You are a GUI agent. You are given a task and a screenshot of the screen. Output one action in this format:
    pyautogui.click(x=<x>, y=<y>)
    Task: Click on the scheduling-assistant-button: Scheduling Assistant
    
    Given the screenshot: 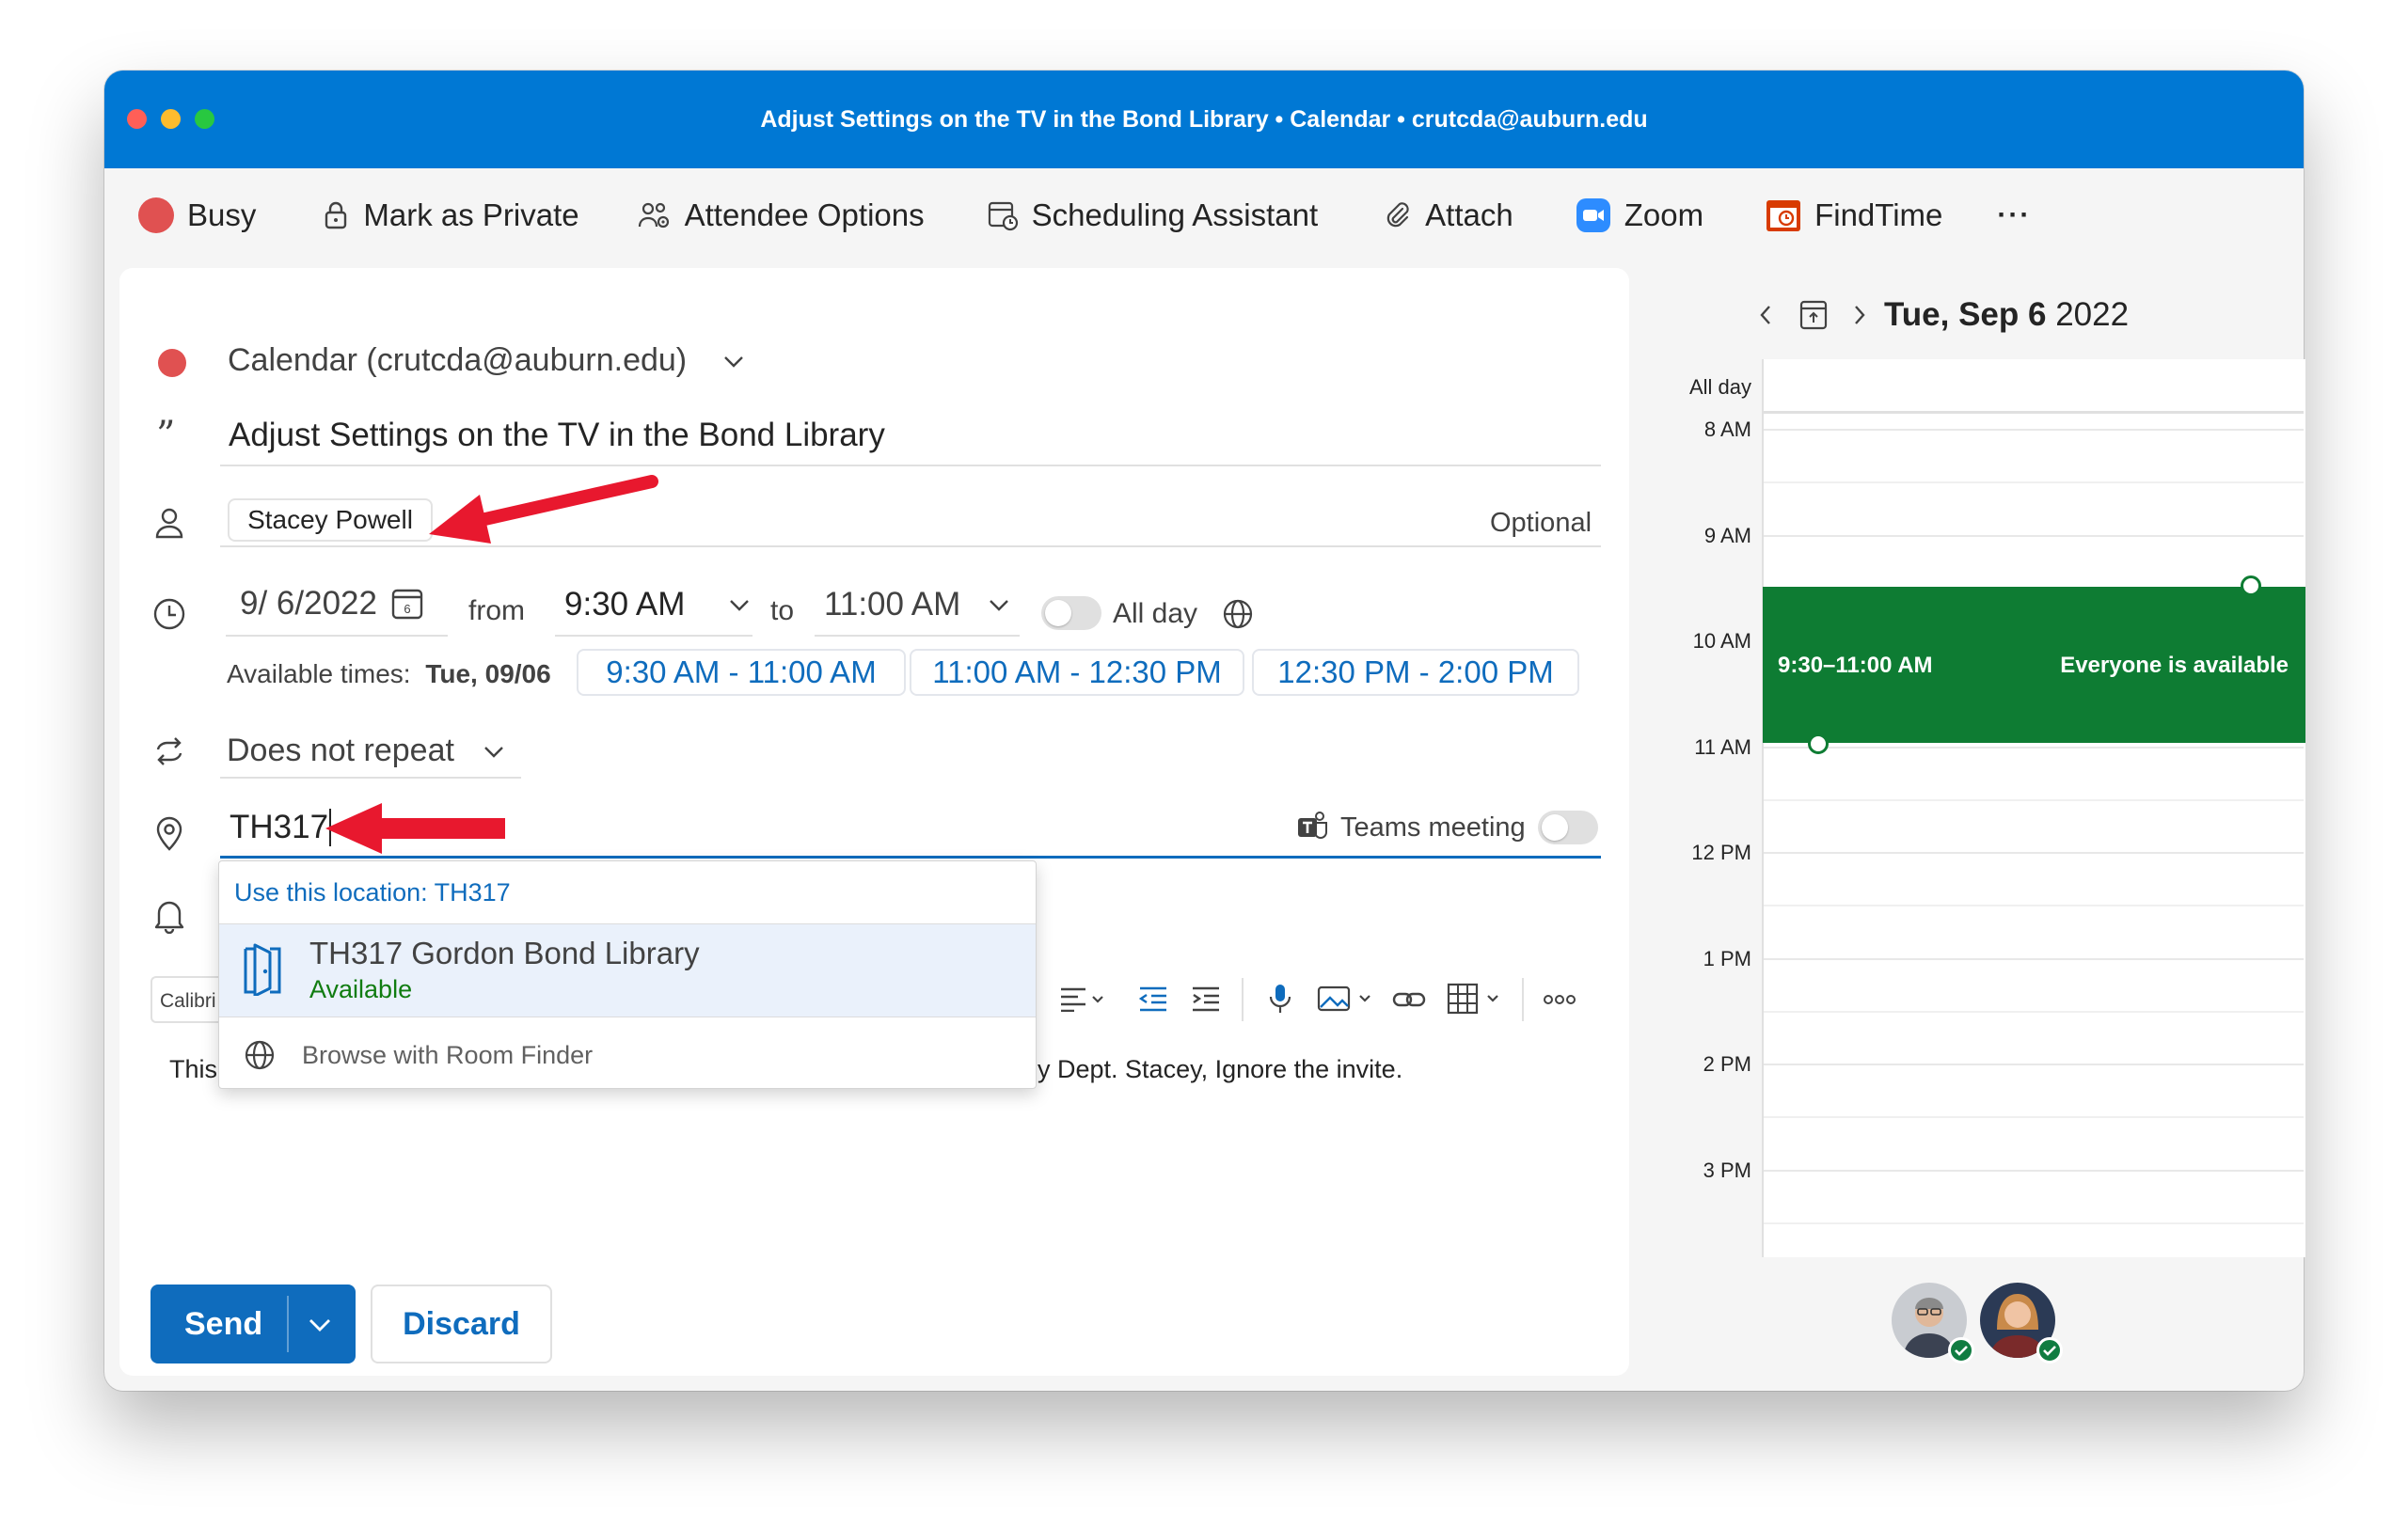 What is the action you would take?
    pyautogui.click(x=1153, y=215)
    